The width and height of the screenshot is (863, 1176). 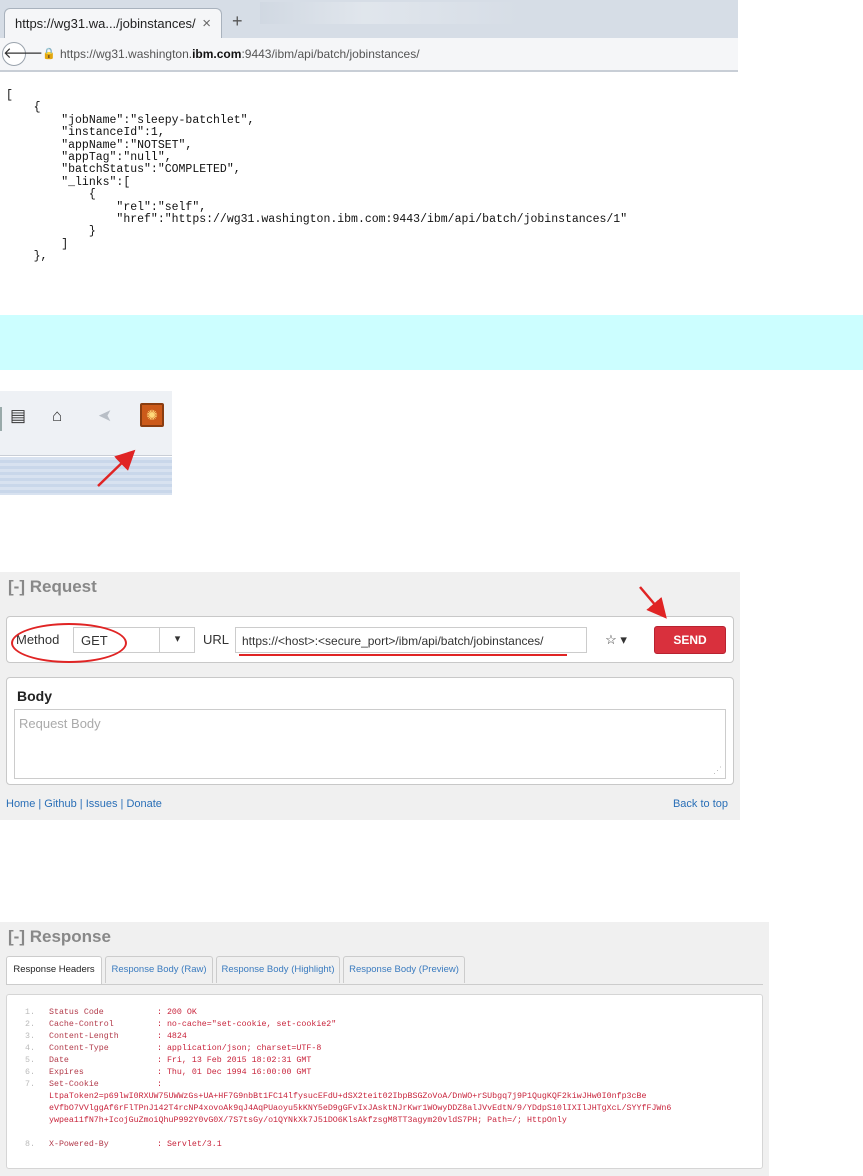 What do you see at coordinates (54, 970) in the screenshot?
I see `tab-response-headers: Response Headers` at bounding box center [54, 970].